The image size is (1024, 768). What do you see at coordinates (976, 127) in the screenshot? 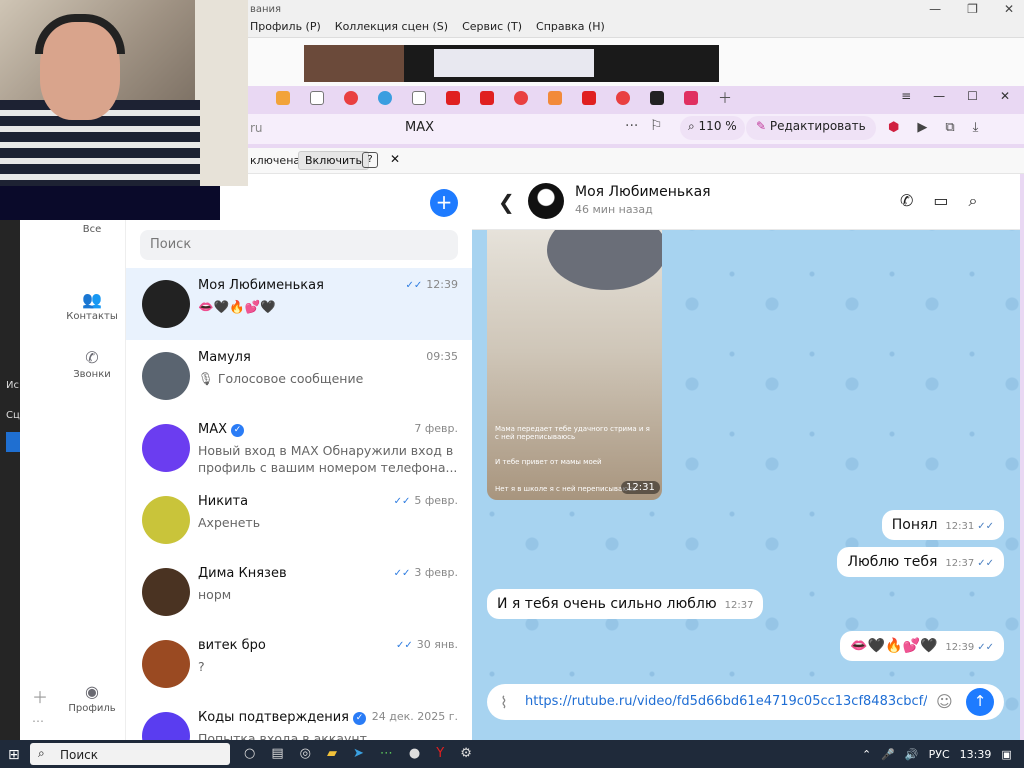
I see `download-icon: ⤓` at bounding box center [976, 127].